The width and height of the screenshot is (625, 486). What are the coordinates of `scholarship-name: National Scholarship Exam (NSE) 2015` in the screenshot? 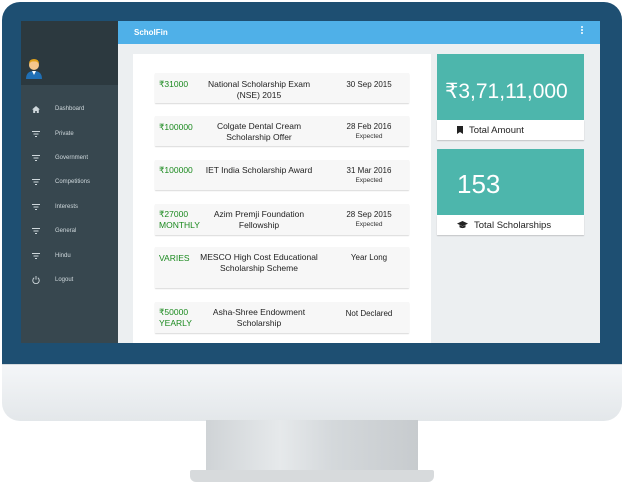 It's located at (259, 89).